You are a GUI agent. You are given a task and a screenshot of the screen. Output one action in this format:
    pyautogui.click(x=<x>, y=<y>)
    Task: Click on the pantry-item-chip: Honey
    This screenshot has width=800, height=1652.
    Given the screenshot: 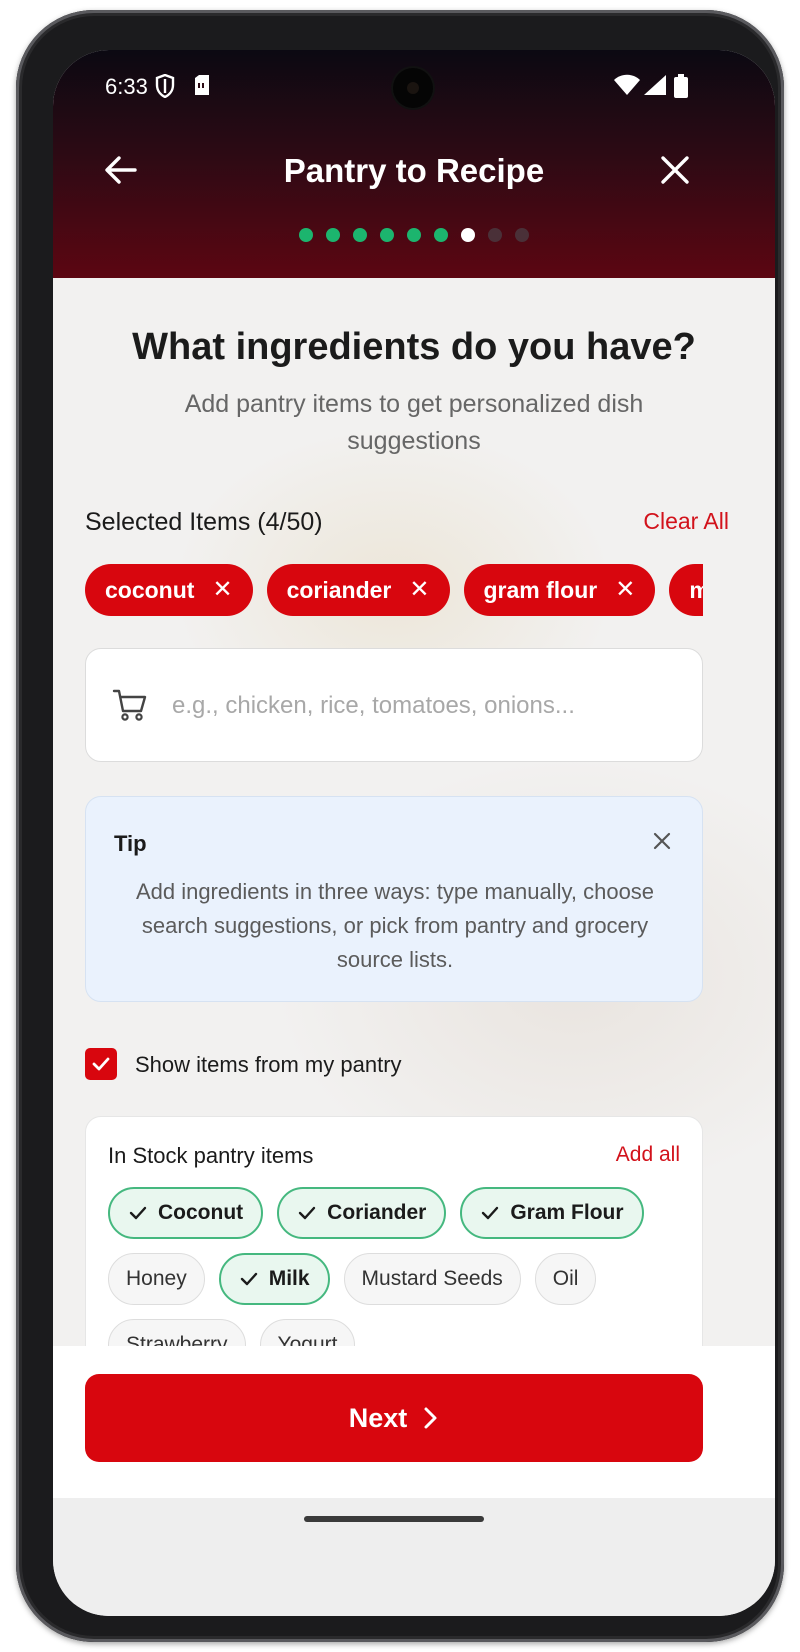 What is the action you would take?
    pyautogui.click(x=156, y=1279)
    